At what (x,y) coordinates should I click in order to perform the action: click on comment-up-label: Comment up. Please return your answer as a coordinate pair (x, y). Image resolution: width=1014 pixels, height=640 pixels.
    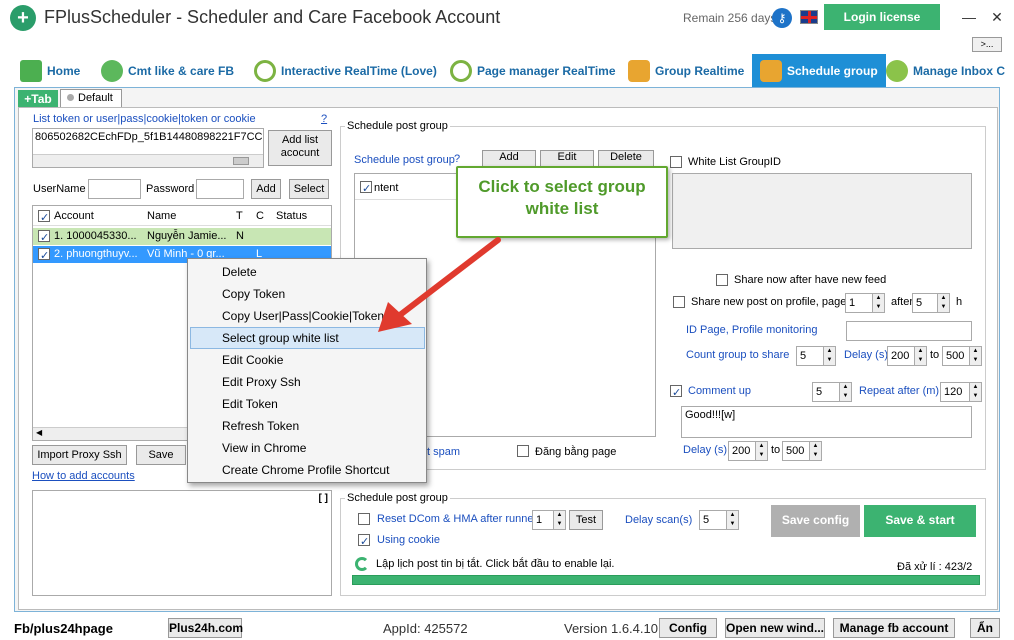
    Looking at the image, I should click on (719, 391).